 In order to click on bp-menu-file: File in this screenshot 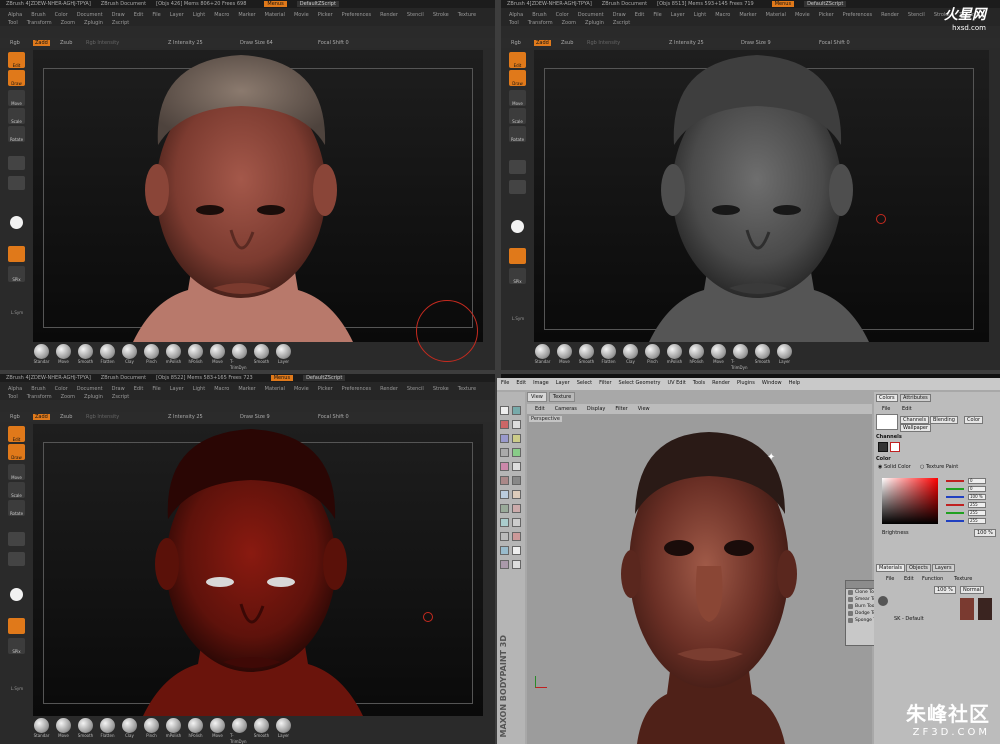, I will do `click(505, 384)`.